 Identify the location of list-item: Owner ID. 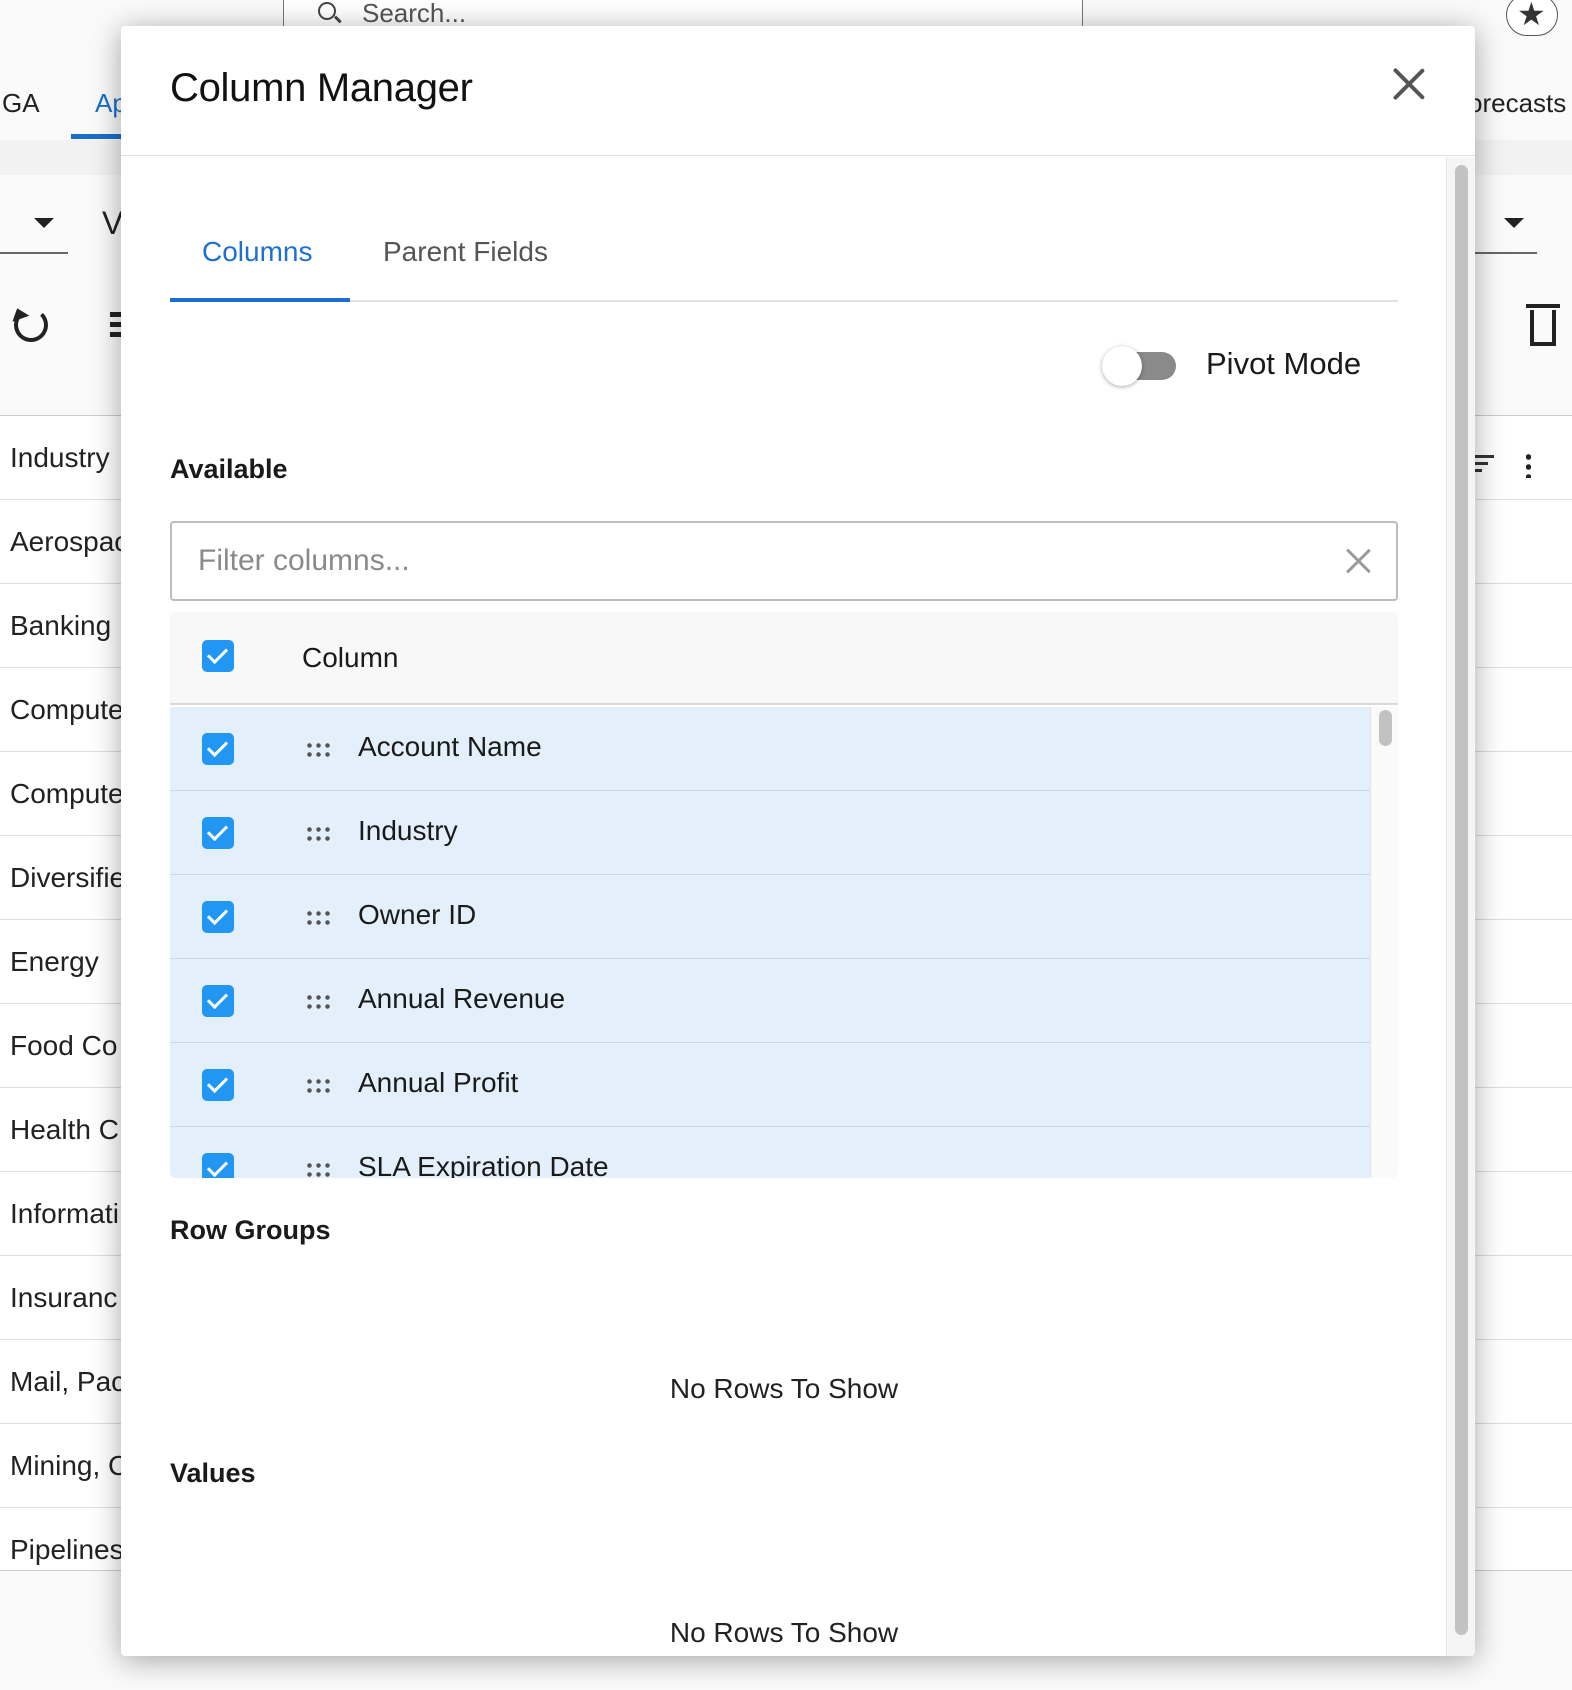
(770, 917).